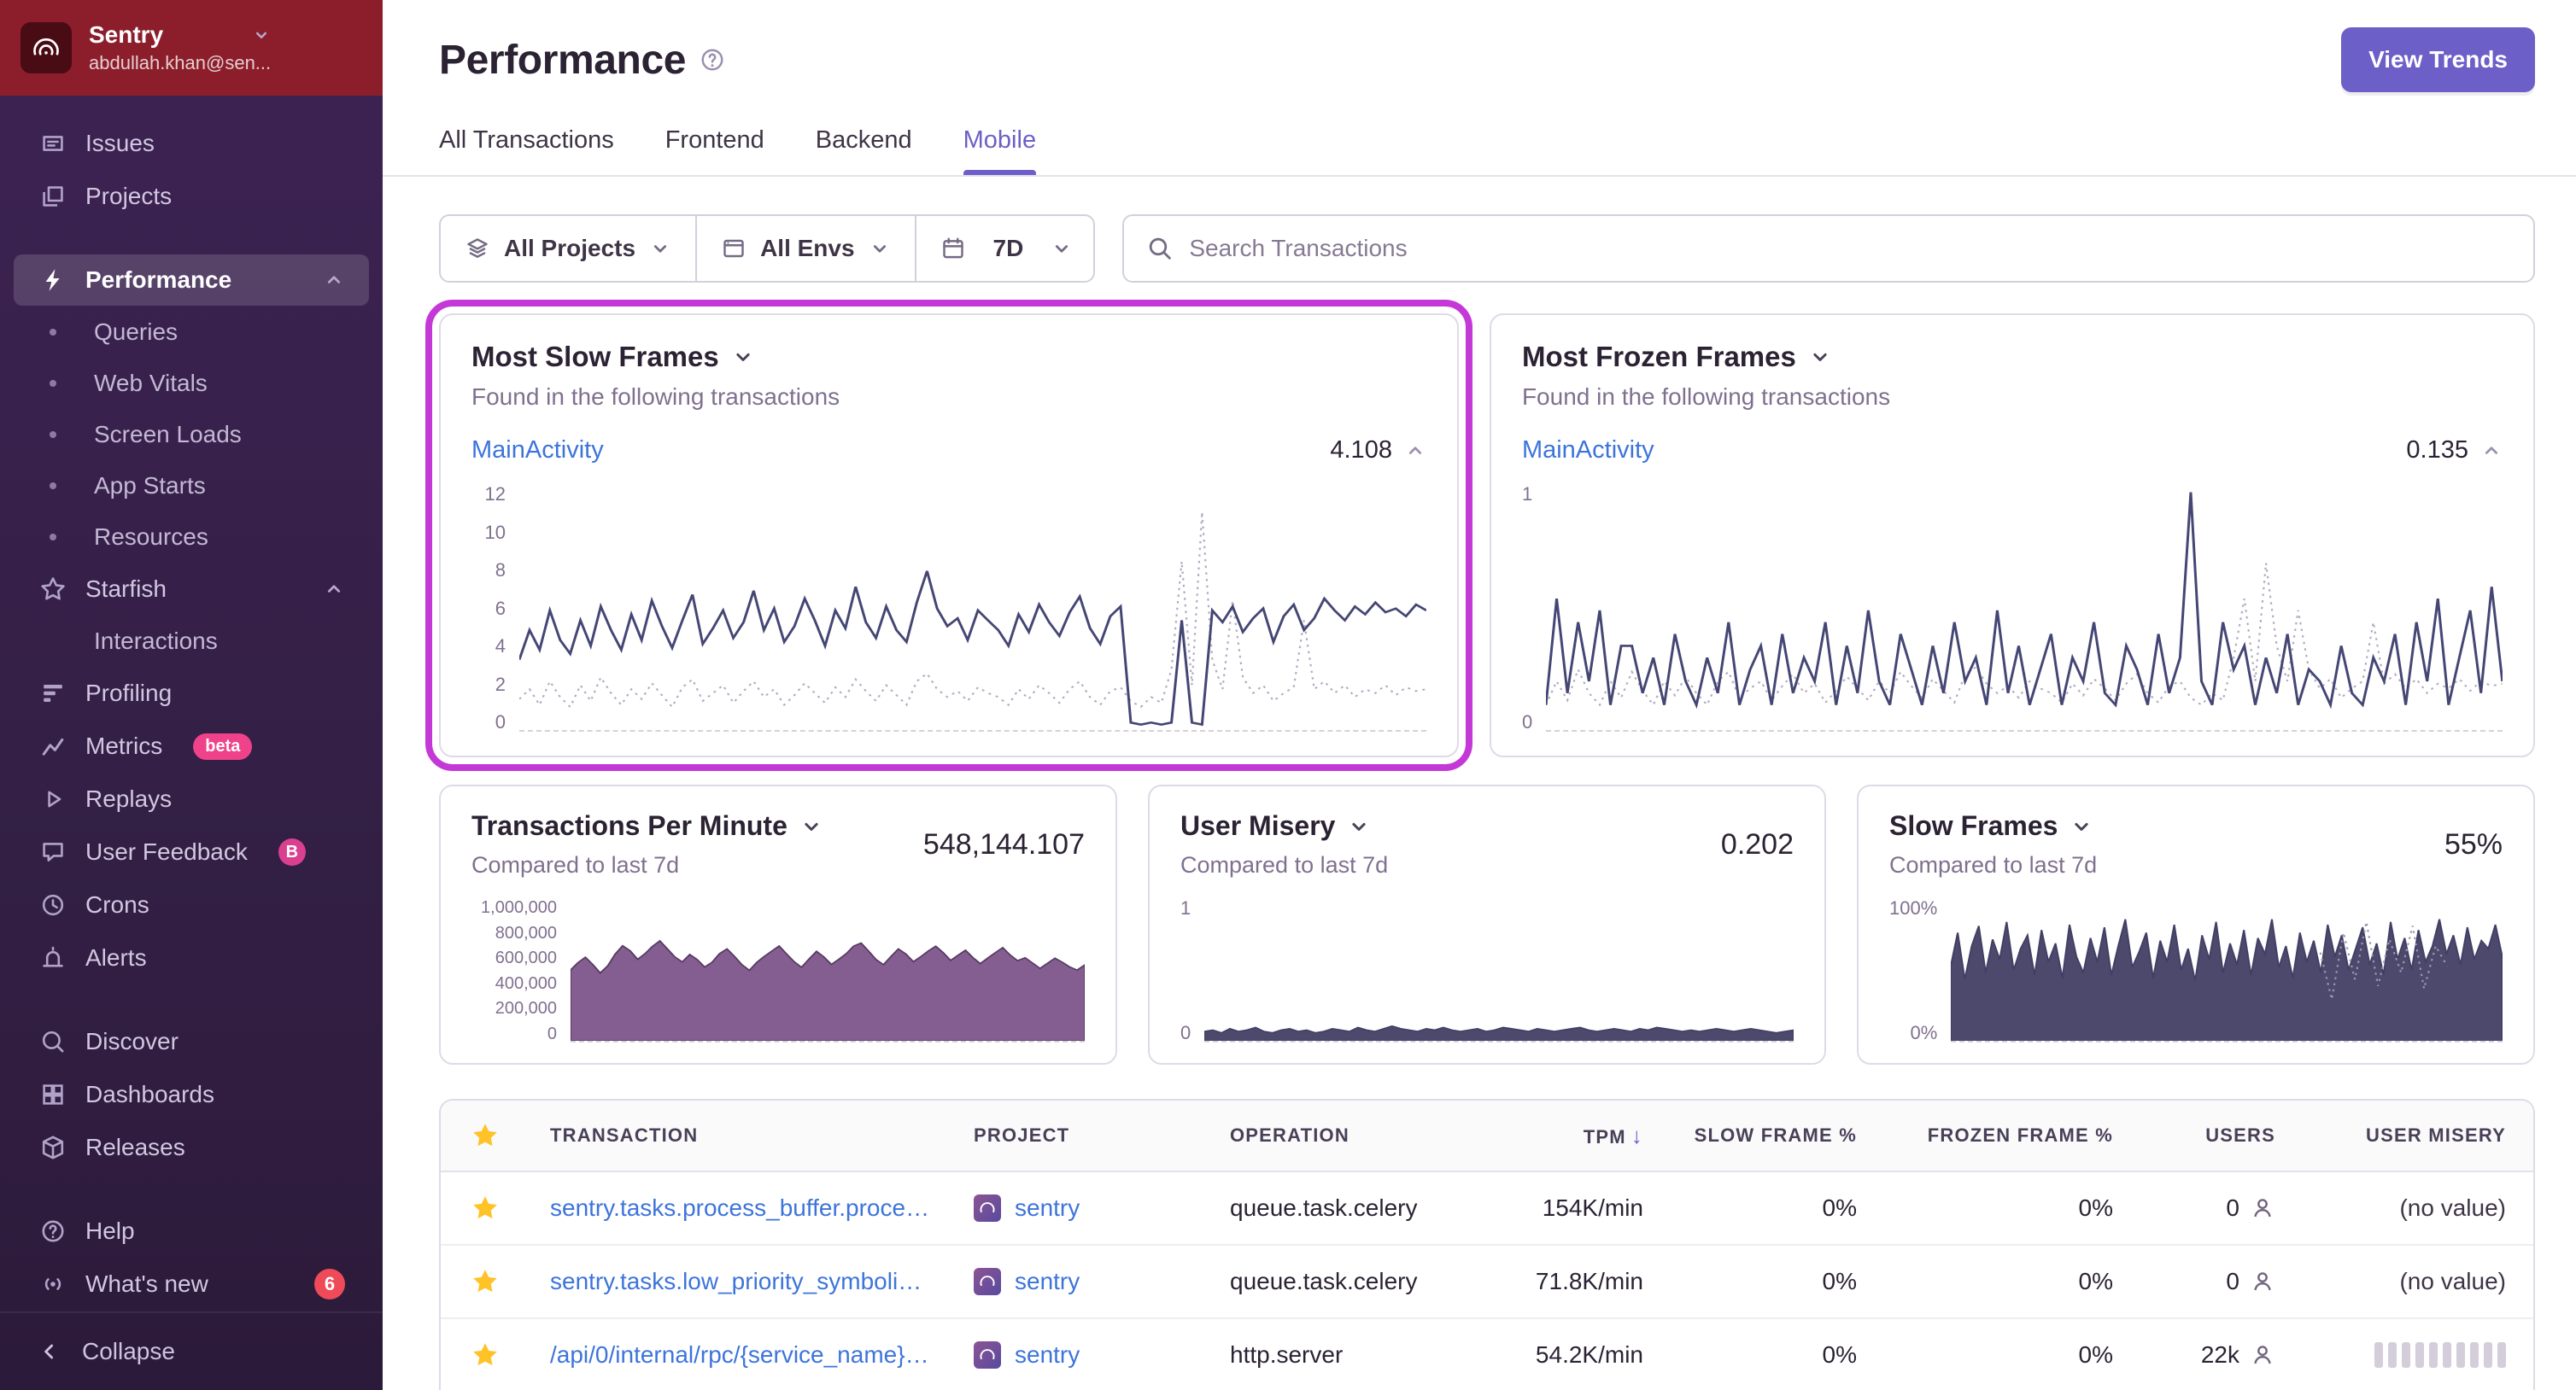 The height and width of the screenshot is (1390, 2576). Describe the element at coordinates (191, 196) in the screenshot. I see `sidebar-item-projects: Projects` at that location.